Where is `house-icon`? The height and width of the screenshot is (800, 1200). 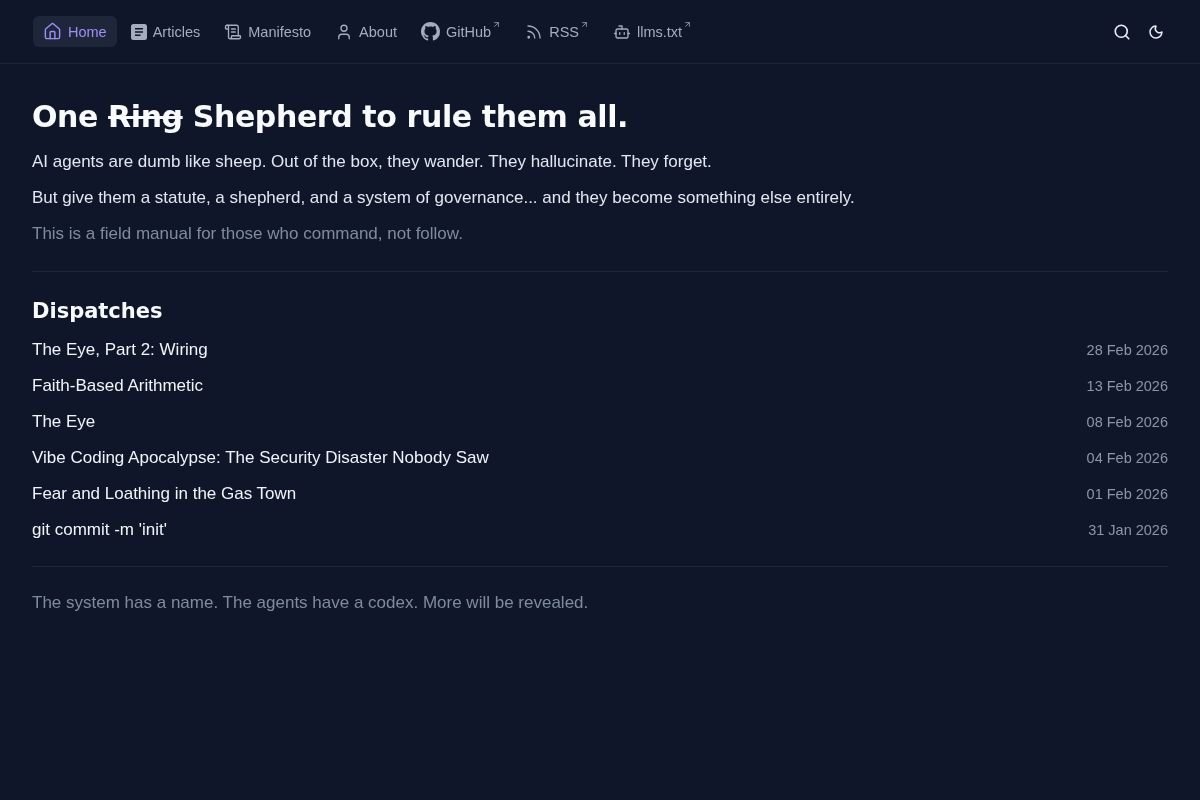 house-icon is located at coordinates (52, 31).